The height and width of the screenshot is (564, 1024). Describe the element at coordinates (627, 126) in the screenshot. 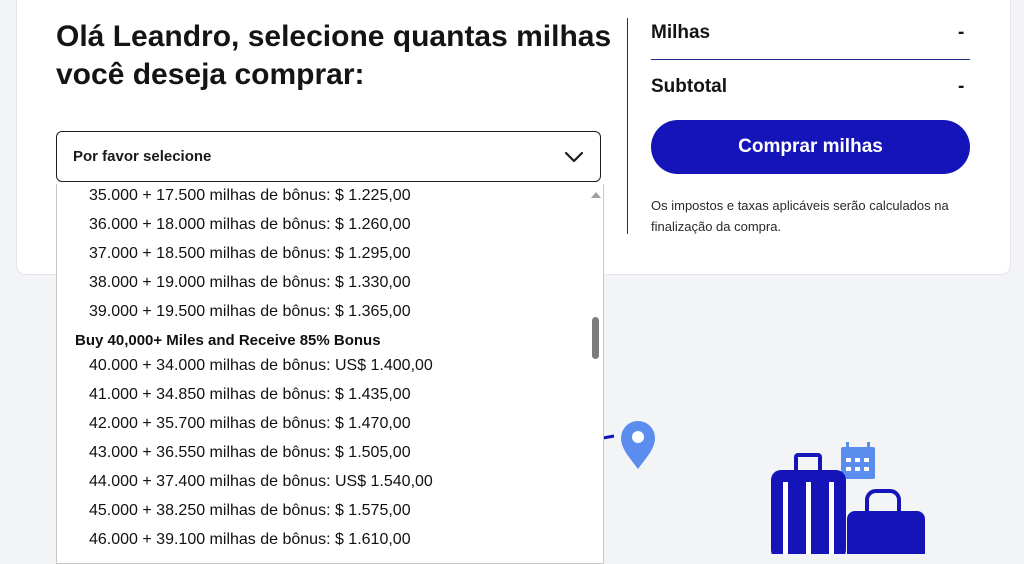

I see `summary-divider` at that location.